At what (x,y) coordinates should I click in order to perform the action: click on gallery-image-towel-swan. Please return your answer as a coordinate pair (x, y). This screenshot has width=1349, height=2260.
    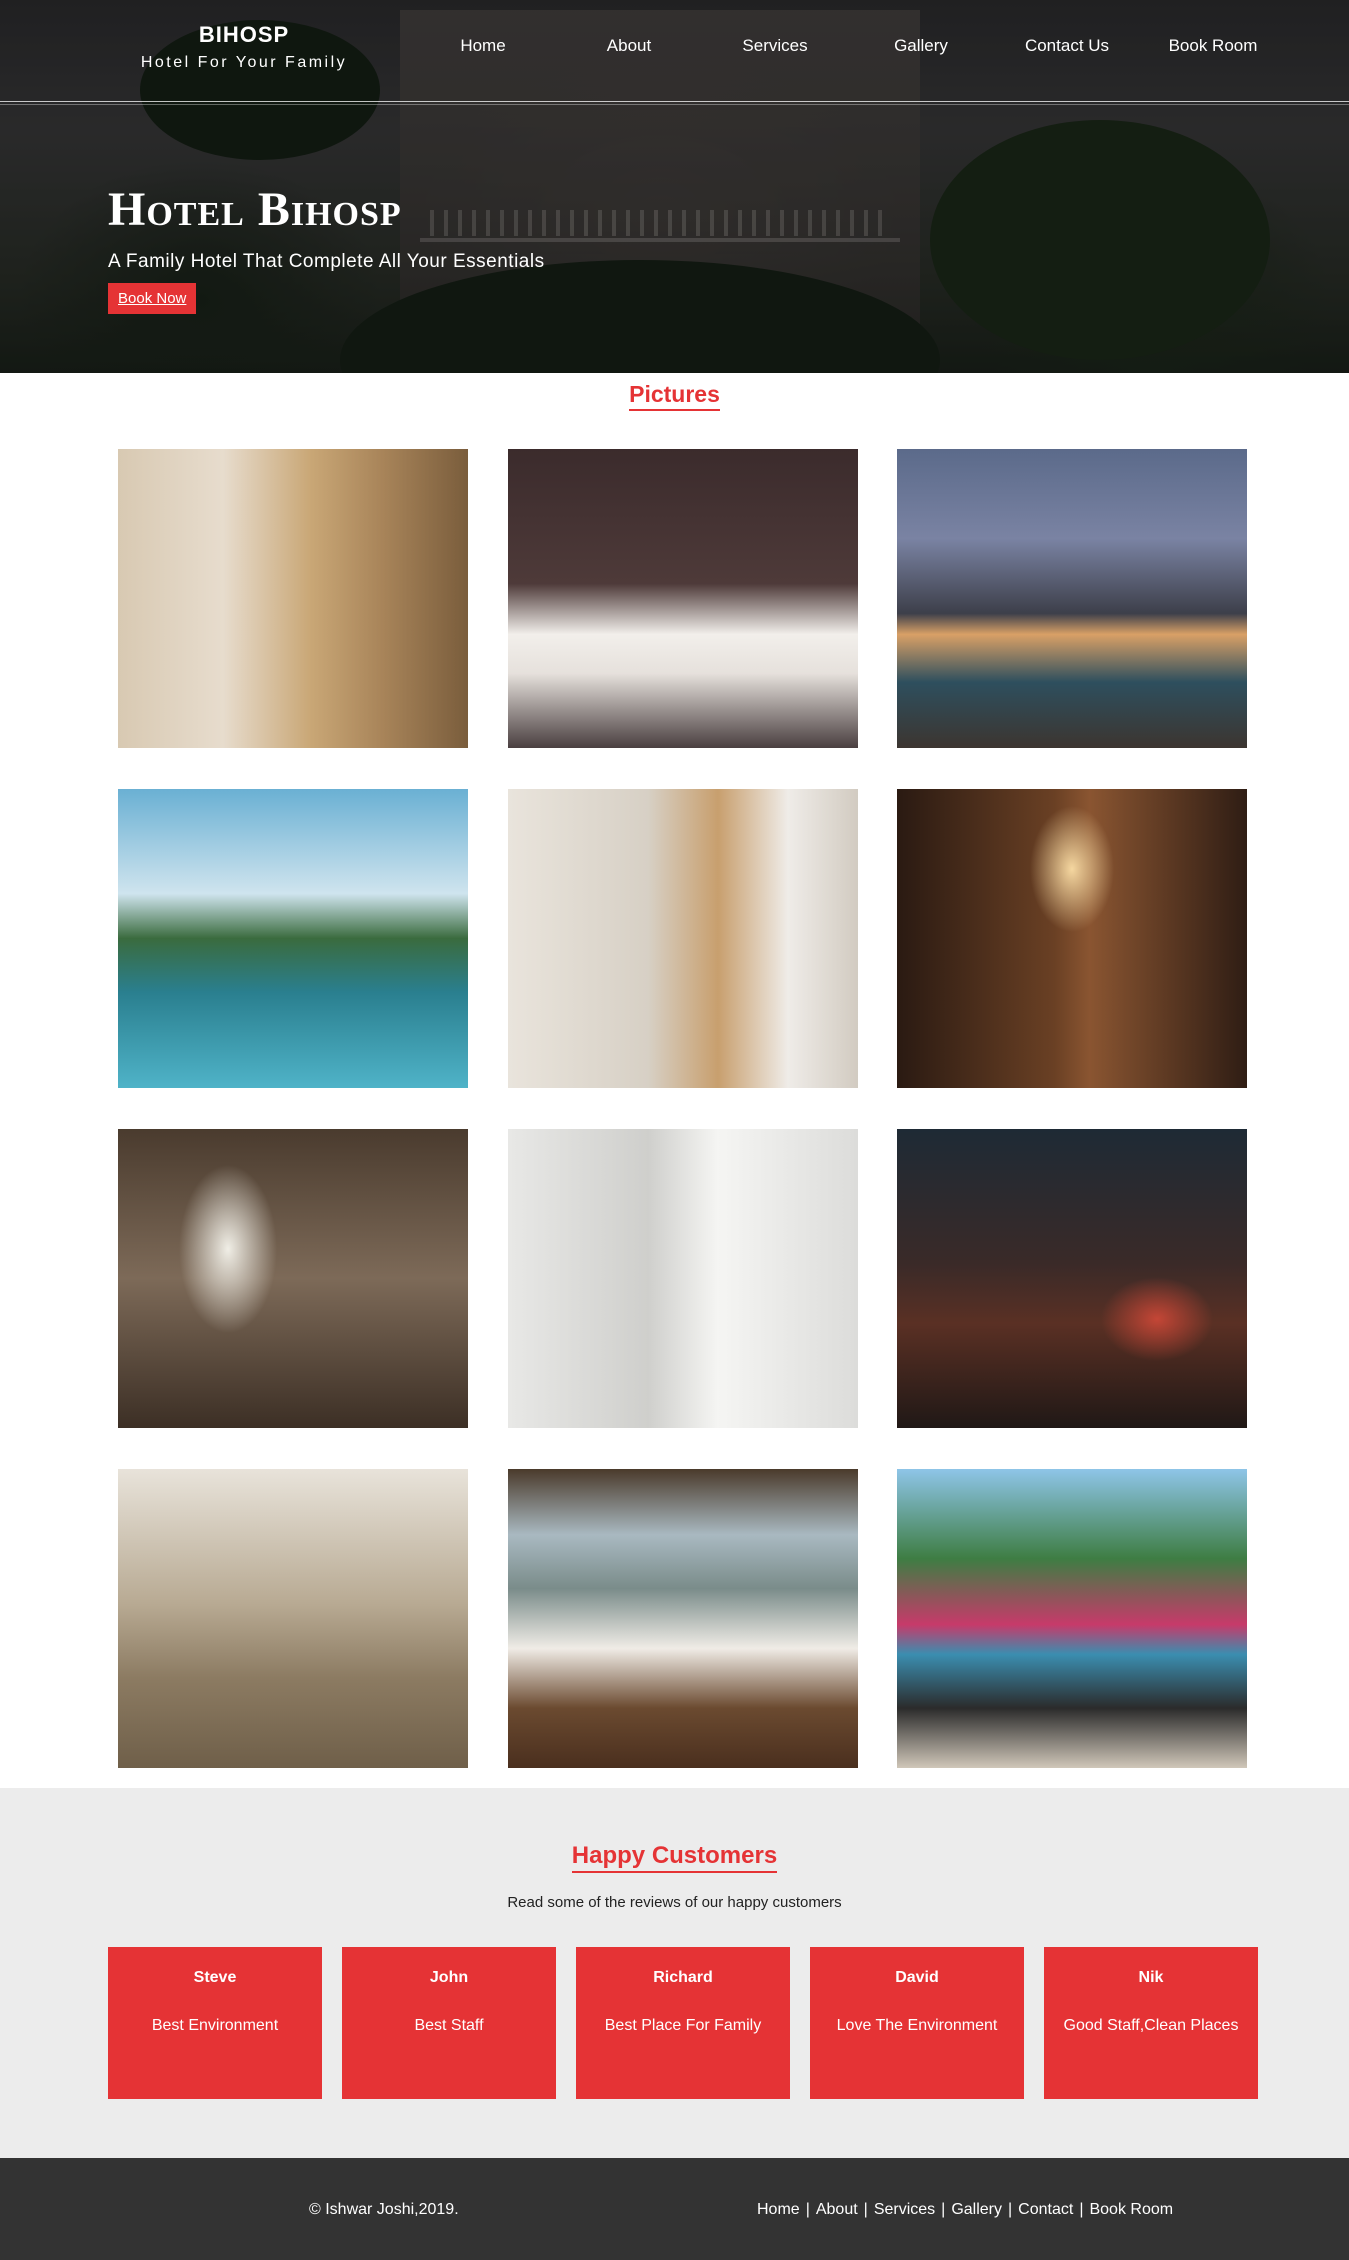
    Looking at the image, I should click on (293, 1618).